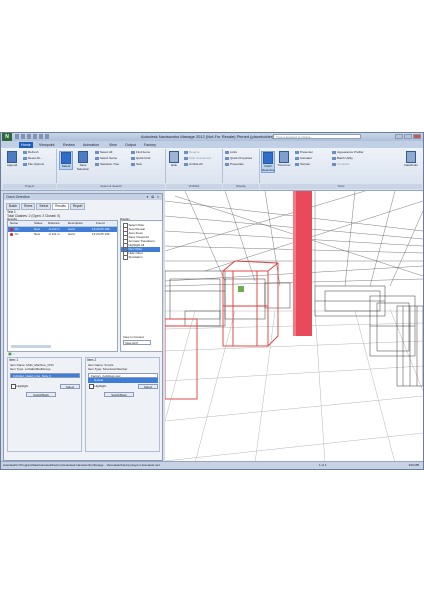 The height and width of the screenshot is (600, 424). What do you see at coordinates (303, 158) in the screenshot?
I see `animator-button: Animator` at bounding box center [303, 158].